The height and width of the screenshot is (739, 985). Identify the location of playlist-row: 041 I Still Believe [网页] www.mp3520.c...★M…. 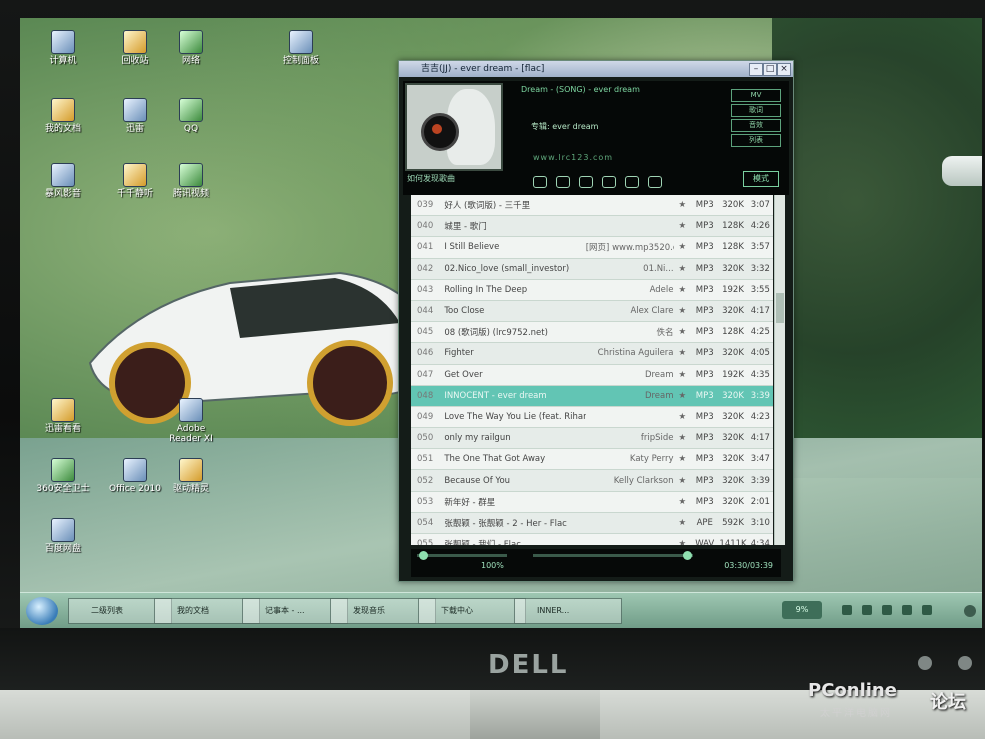
(592, 248).